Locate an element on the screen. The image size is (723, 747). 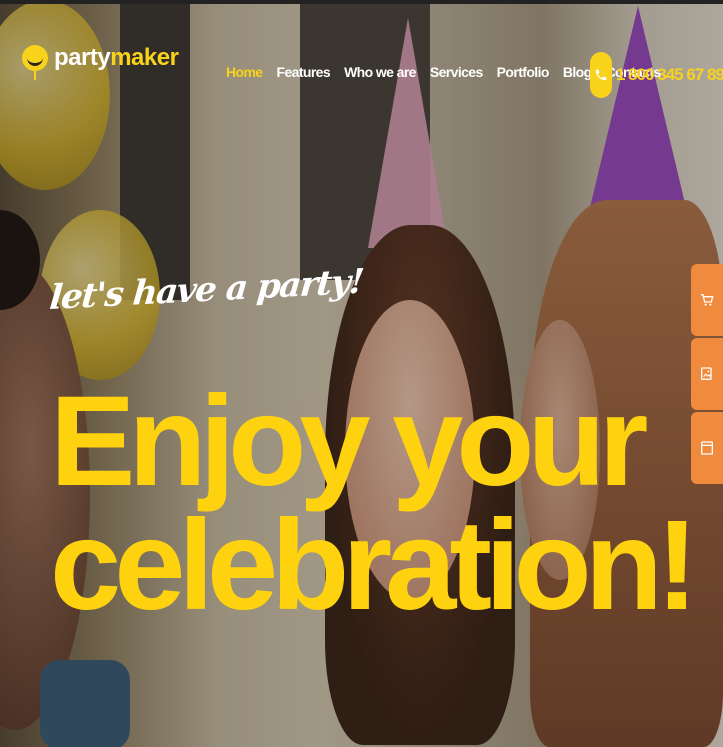
smiley-balloon-icon is located at coordinates (35, 62).